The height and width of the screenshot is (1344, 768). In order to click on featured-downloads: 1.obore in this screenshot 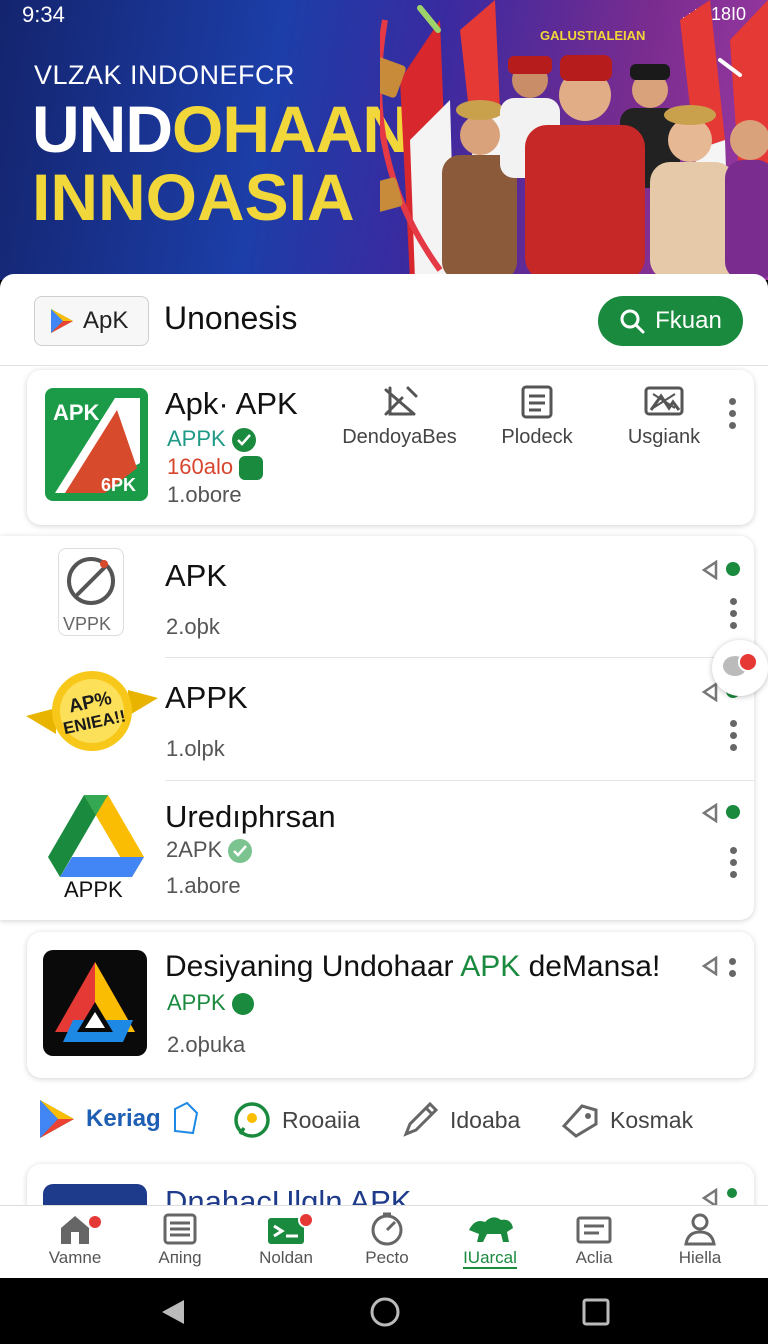, I will do `click(204, 494)`.